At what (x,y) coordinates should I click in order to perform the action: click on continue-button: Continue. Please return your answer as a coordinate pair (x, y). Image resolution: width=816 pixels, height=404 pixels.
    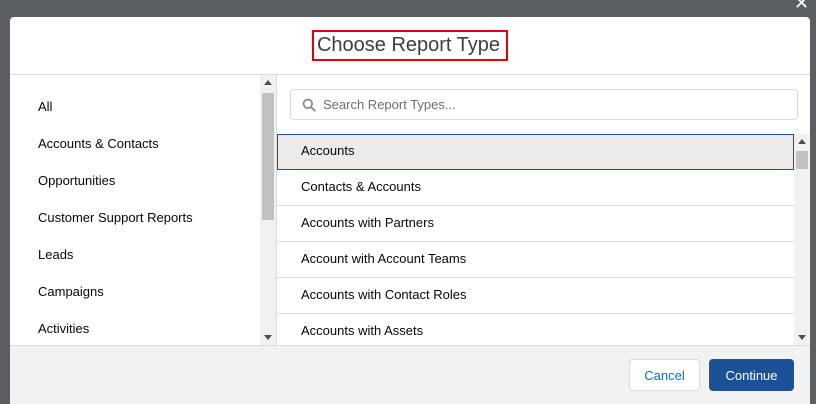
    Looking at the image, I should click on (751, 375).